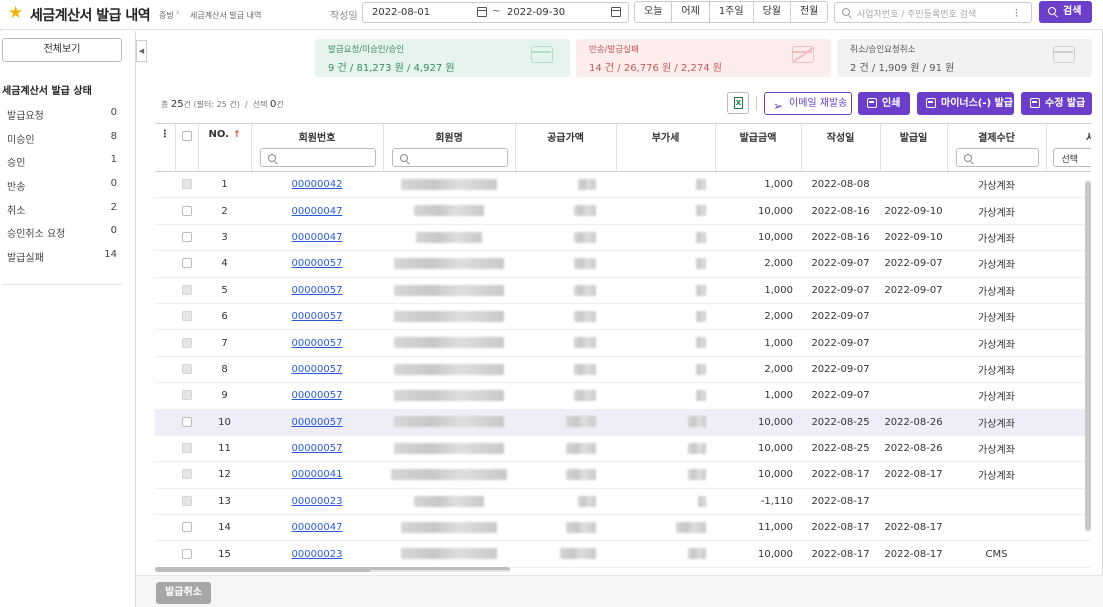  What do you see at coordinates (317, 157) in the screenshot?
I see `member-no-filter-input` at bounding box center [317, 157].